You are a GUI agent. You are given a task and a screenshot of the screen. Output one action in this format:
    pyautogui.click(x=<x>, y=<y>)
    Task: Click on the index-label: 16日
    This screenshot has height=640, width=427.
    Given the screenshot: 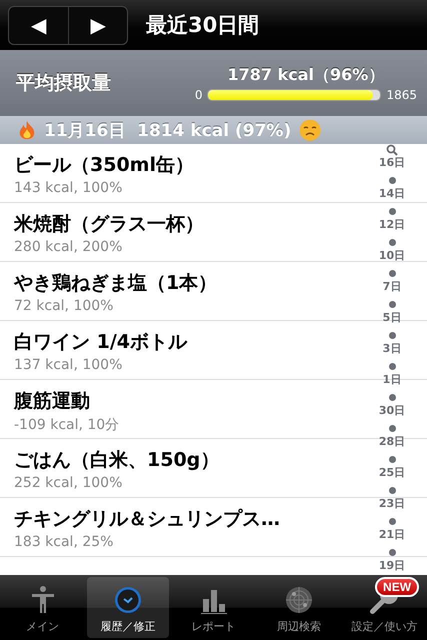 What is the action you would take?
    pyautogui.click(x=392, y=162)
    